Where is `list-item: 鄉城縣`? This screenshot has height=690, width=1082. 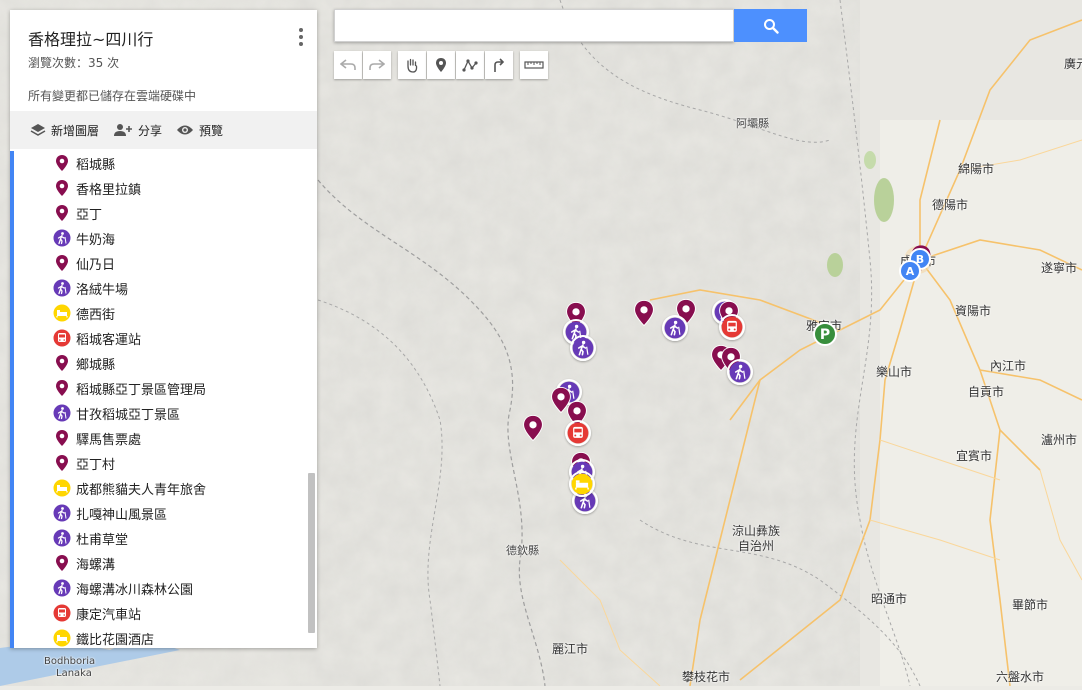 list-item: 鄉城縣 is located at coordinates (84, 363).